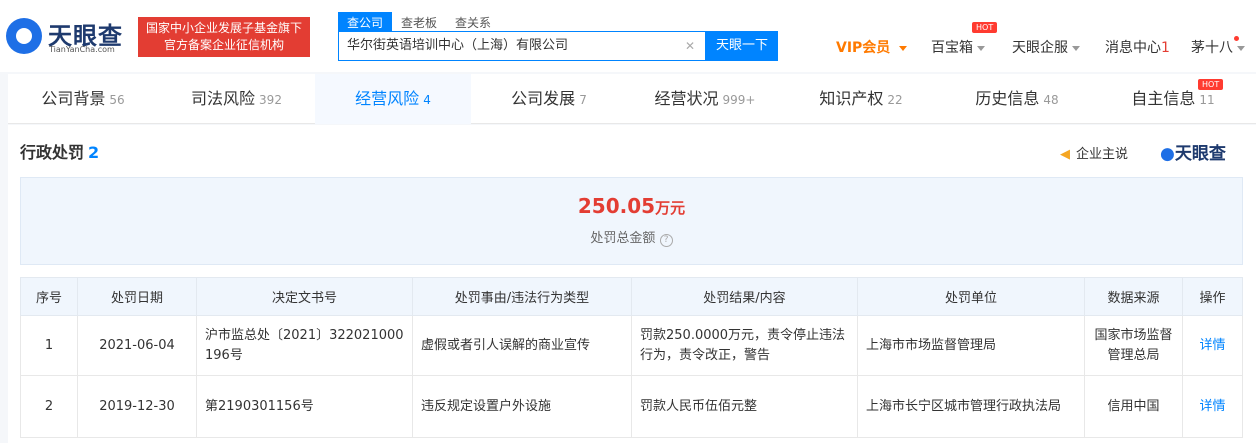 The height and width of the screenshot is (443, 1256). I want to click on search-input: 华尔街英语培训中心（上海）有限公司 ✕, so click(522, 46).